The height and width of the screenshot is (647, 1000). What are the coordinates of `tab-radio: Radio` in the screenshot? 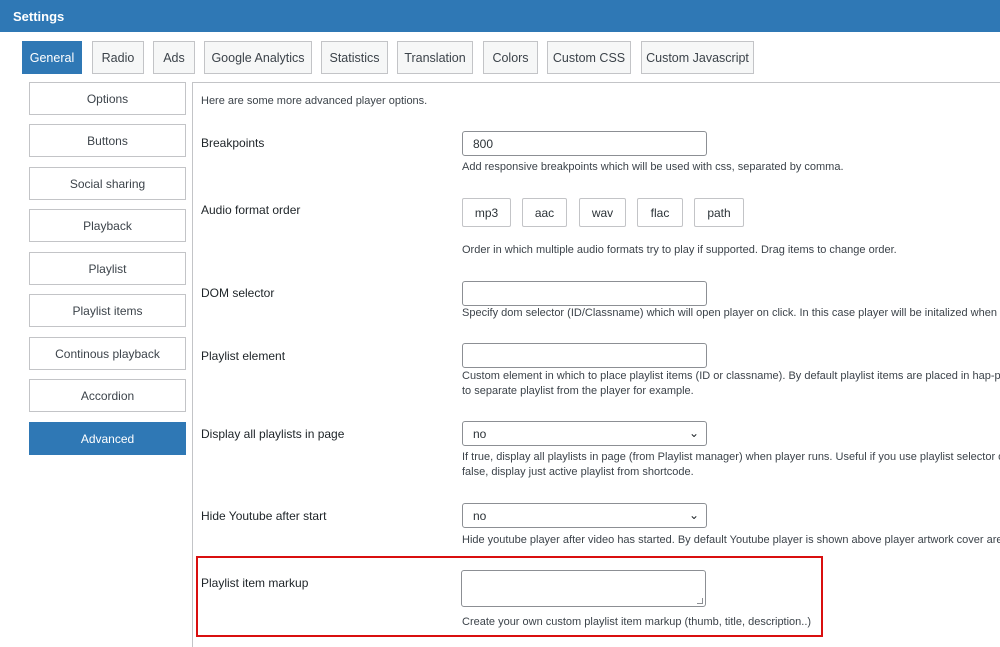 It's located at (118, 57).